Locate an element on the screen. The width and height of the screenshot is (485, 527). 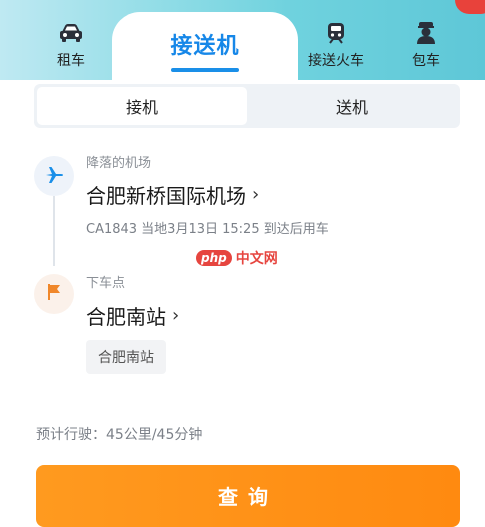
arrival-airport-name: 合肥新桥国际机场 is located at coordinates (166, 196).